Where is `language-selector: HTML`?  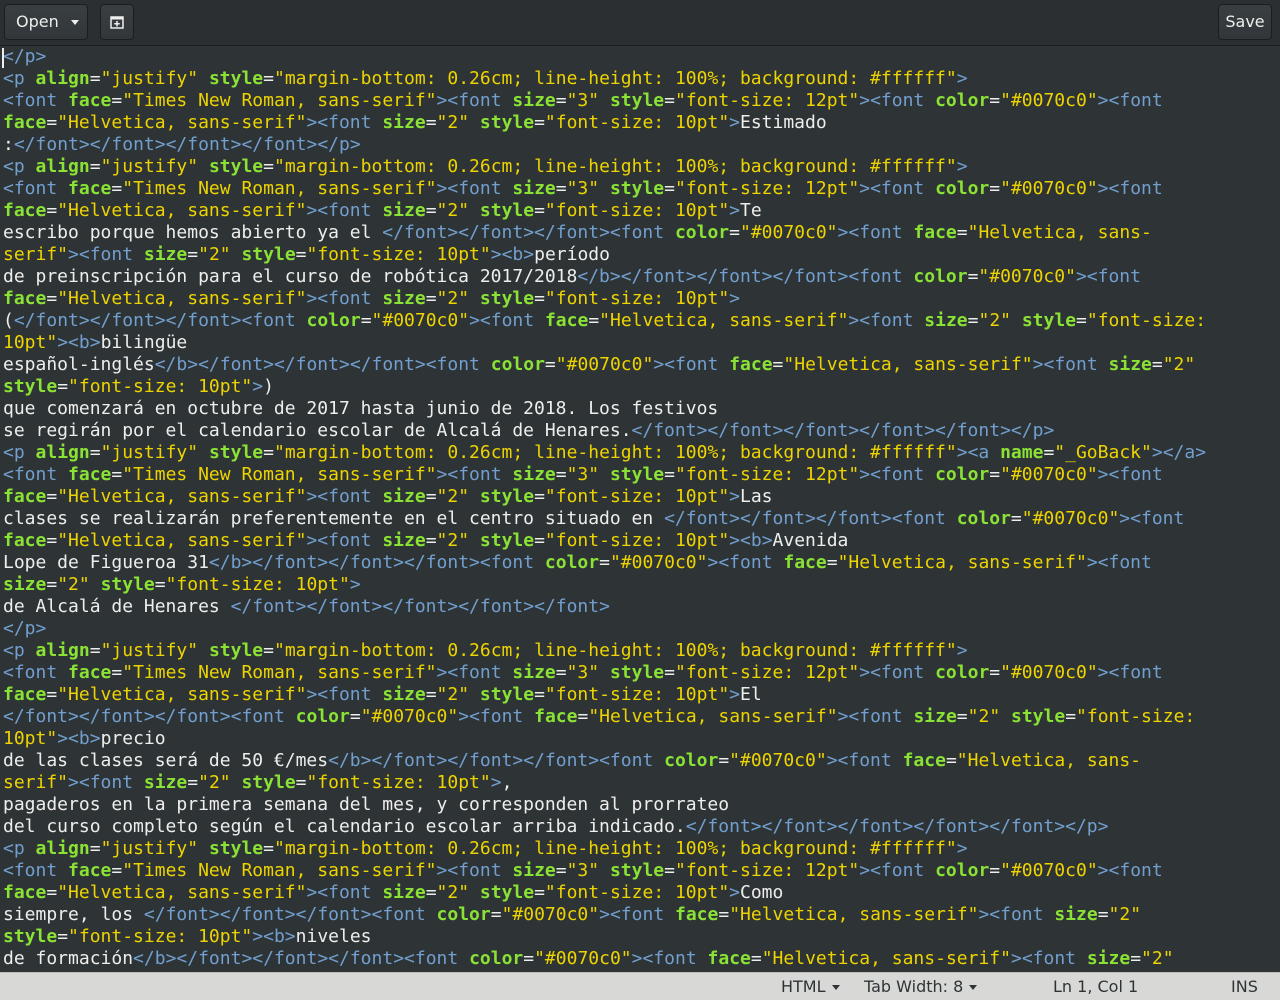
language-selector: HTML is located at coordinates (810, 987).